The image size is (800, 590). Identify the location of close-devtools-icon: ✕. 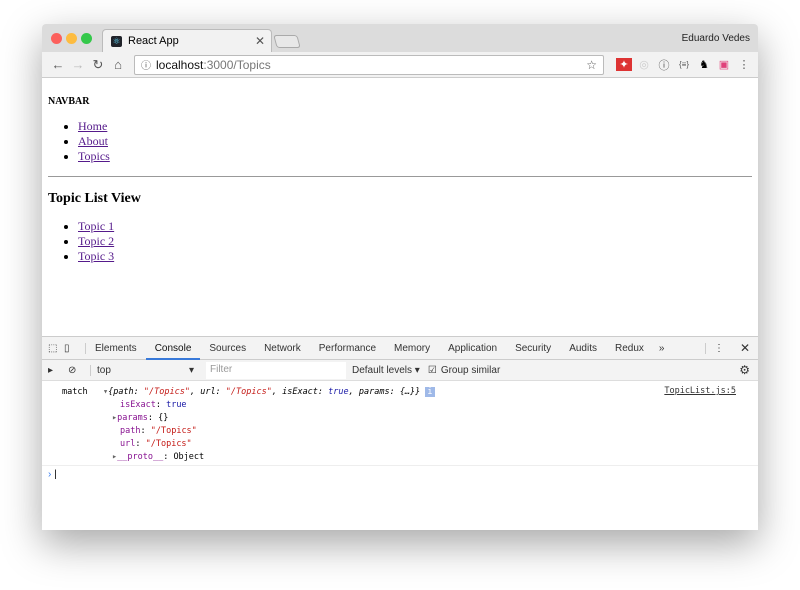
(745, 348).